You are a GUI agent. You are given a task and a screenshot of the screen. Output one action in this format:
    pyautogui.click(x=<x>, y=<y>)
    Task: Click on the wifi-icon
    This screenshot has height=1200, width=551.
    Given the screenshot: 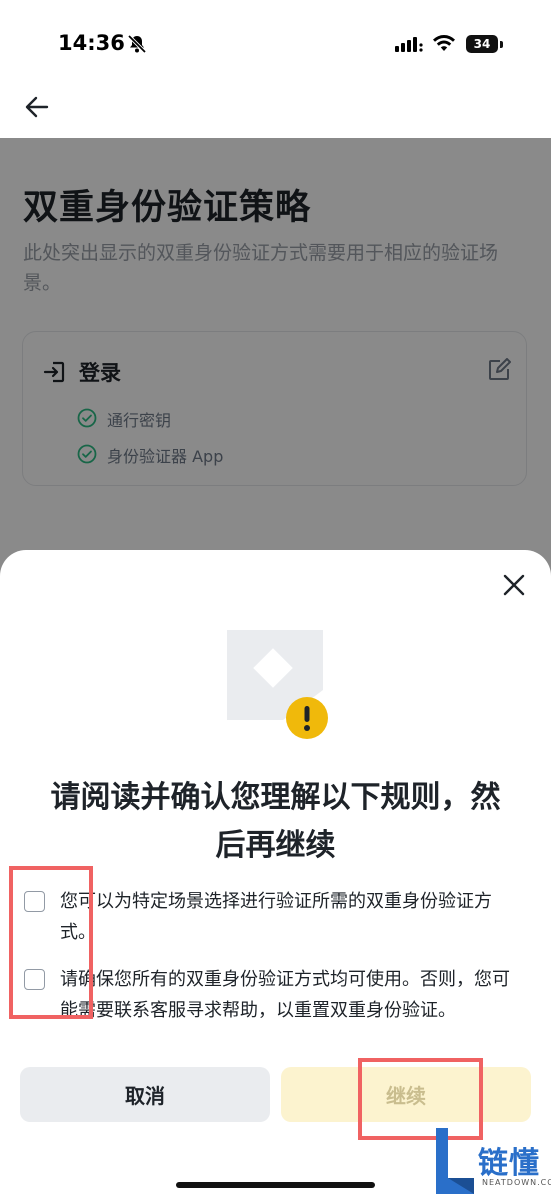 What is the action you would take?
    pyautogui.click(x=444, y=43)
    